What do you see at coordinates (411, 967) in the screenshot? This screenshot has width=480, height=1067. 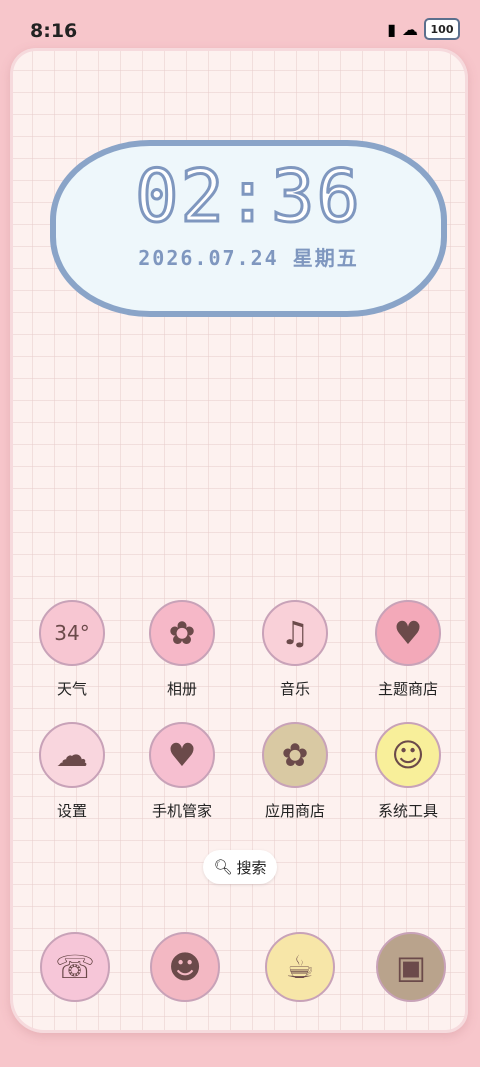 I see `camera-icon: ▣` at bounding box center [411, 967].